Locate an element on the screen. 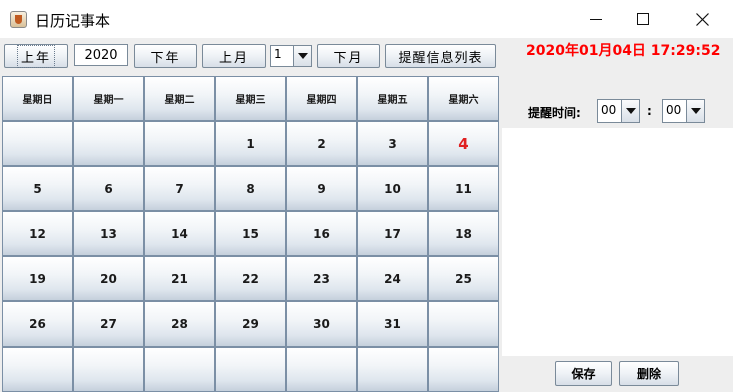 The image size is (733, 392). weekday-header: 星期三 is located at coordinates (250, 99).